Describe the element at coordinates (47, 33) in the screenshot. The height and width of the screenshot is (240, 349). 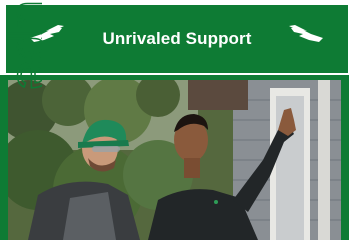
I see `handshake-left-icon` at that location.